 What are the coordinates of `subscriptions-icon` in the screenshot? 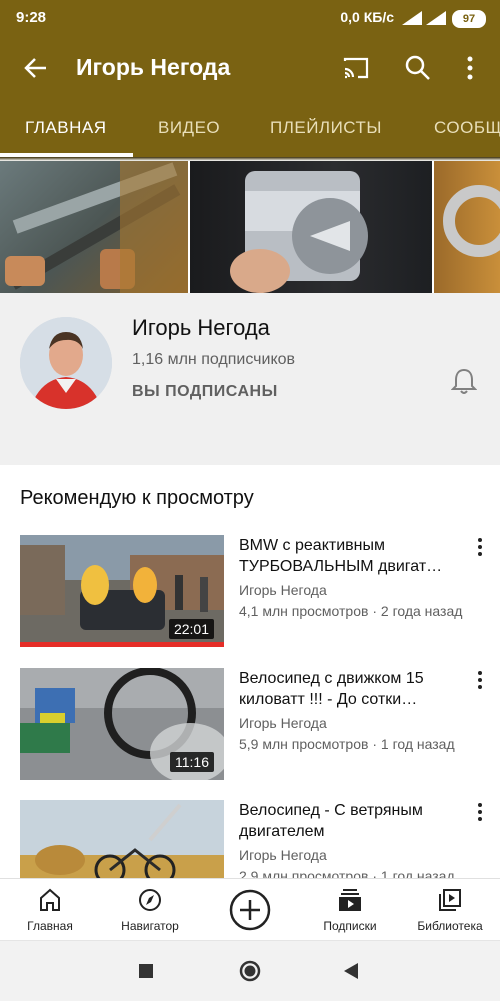 It's located at (350, 900).